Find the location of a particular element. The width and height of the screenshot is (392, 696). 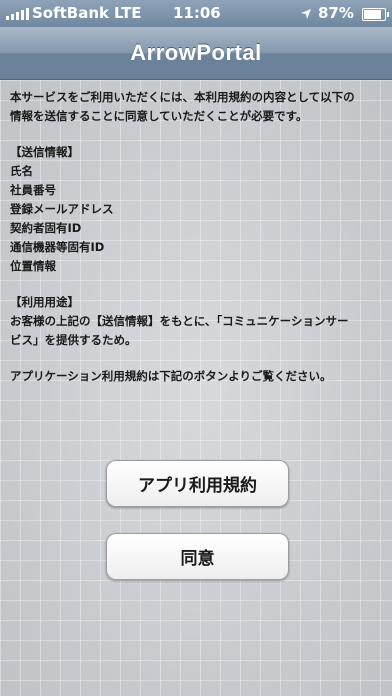

page-title: ArrowPortal is located at coordinates (196, 52).